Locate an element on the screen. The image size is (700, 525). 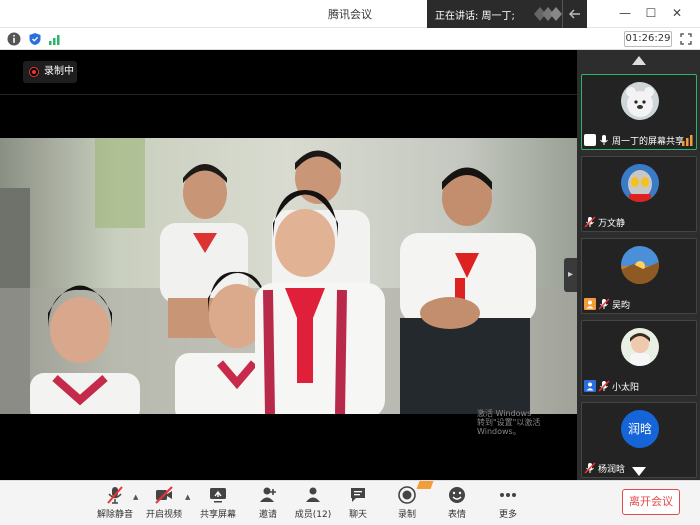
minimize-button: — is located at coordinates (625, 13).